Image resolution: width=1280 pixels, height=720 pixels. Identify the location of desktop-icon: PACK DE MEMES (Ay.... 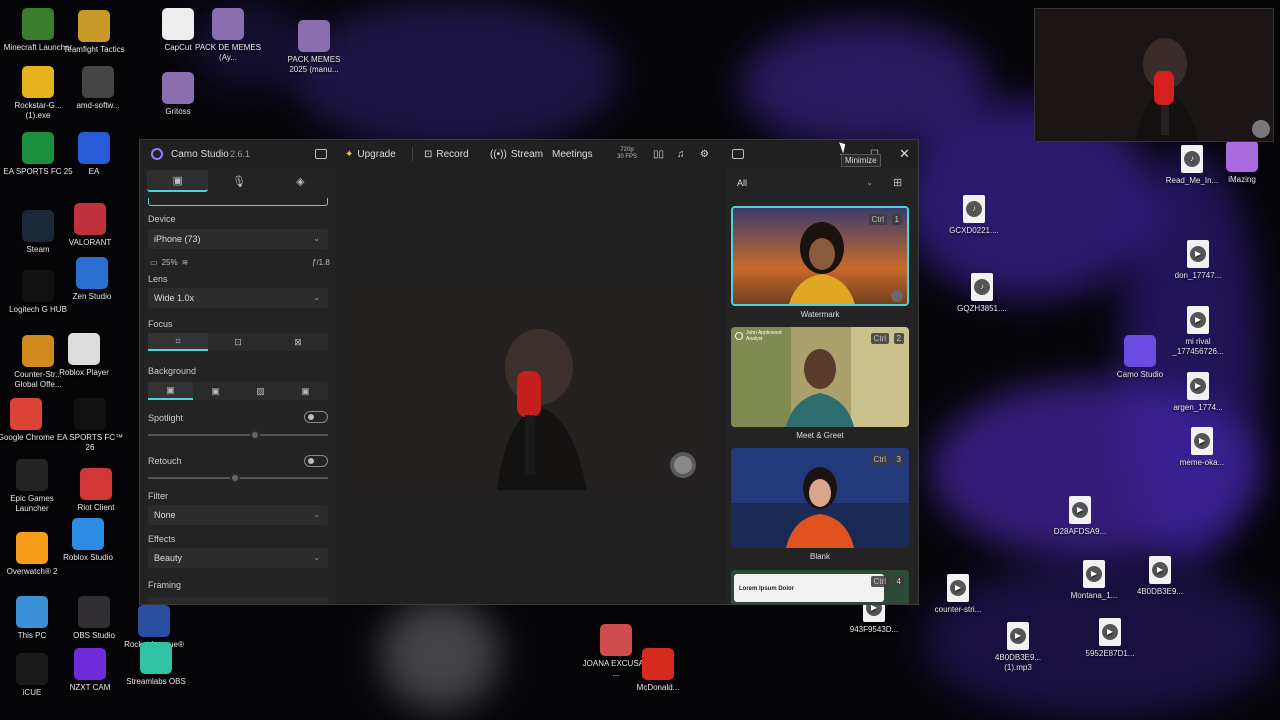
(228, 35).